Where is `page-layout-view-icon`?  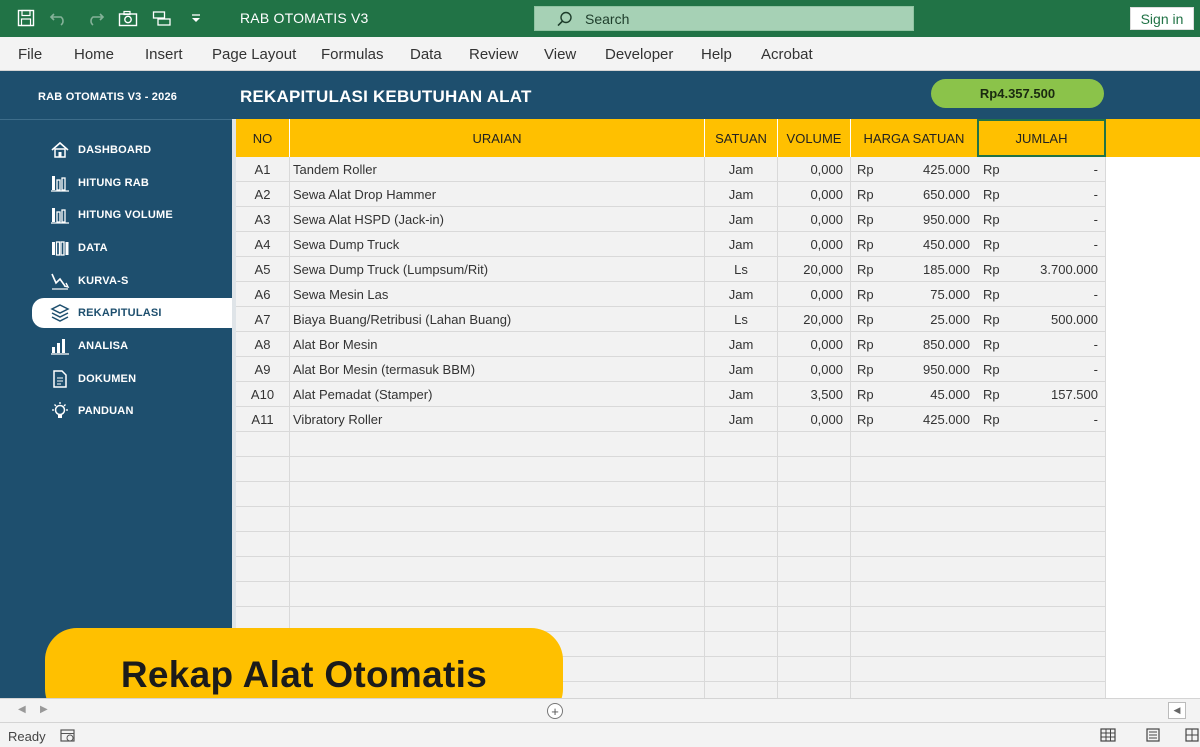 page-layout-view-icon is located at coordinates (1153, 735).